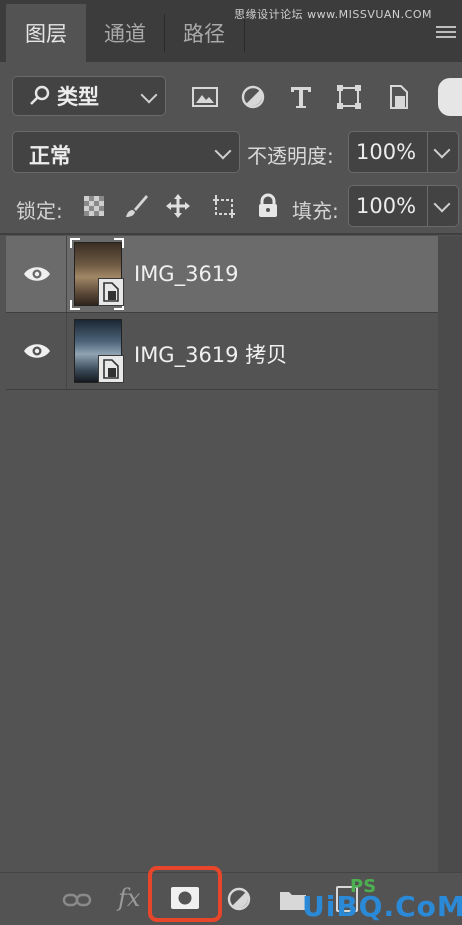 The width and height of the screenshot is (462, 925). Describe the element at coordinates (388, 206) in the screenshot. I see `fill-input: 100%` at that location.